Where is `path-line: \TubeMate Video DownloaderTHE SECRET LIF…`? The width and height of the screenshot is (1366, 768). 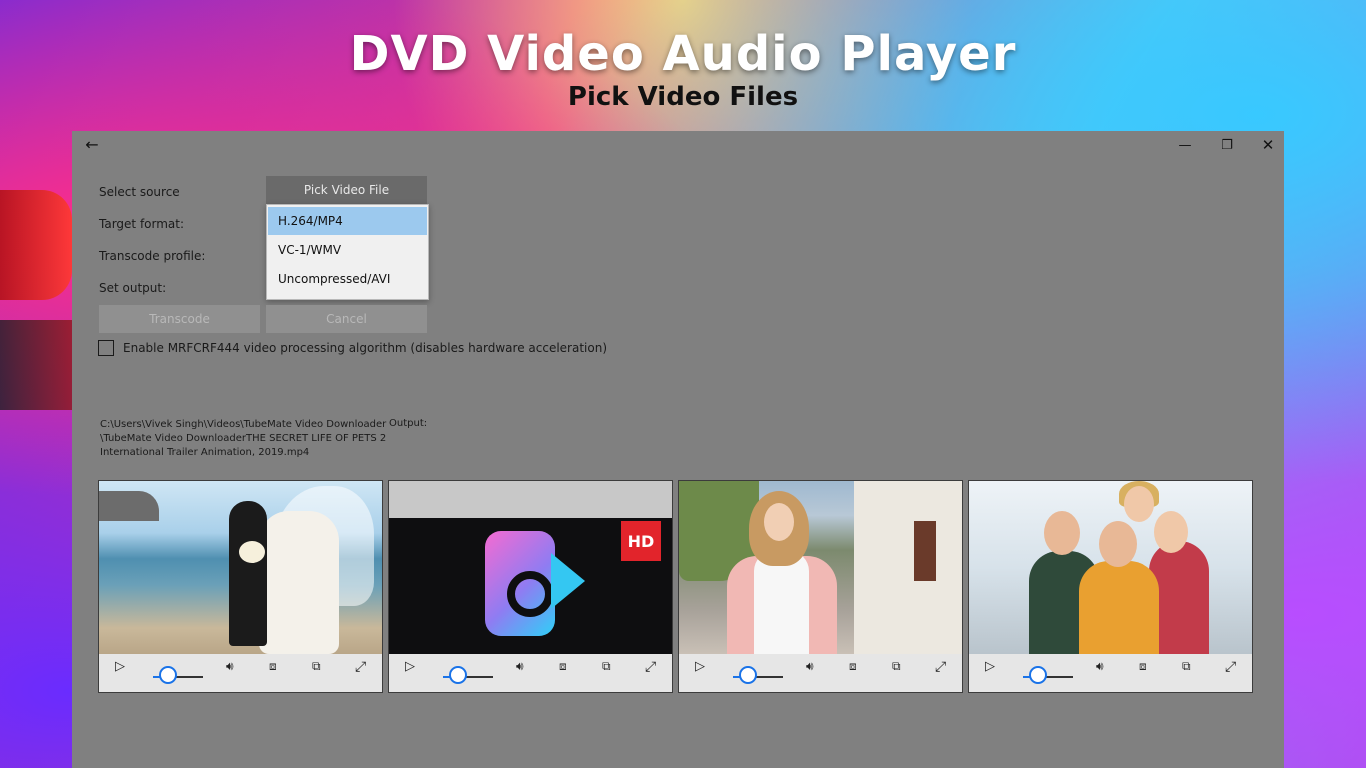
path-line: \TubeMate Video DownloaderTHE SECRET LIF… is located at coordinates (243, 438).